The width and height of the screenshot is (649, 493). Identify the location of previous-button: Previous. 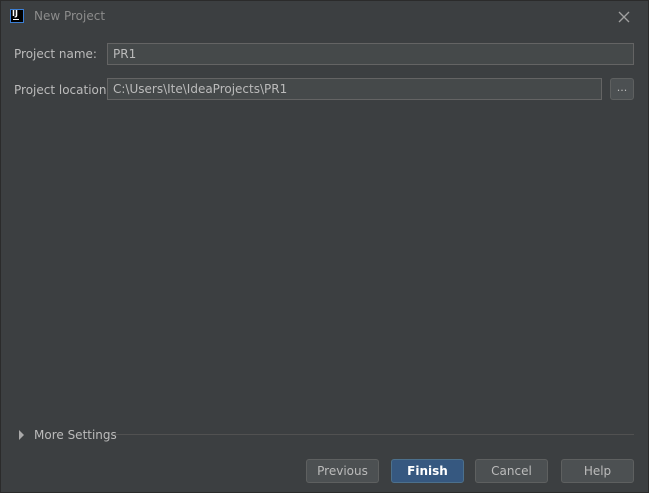
(342, 471).